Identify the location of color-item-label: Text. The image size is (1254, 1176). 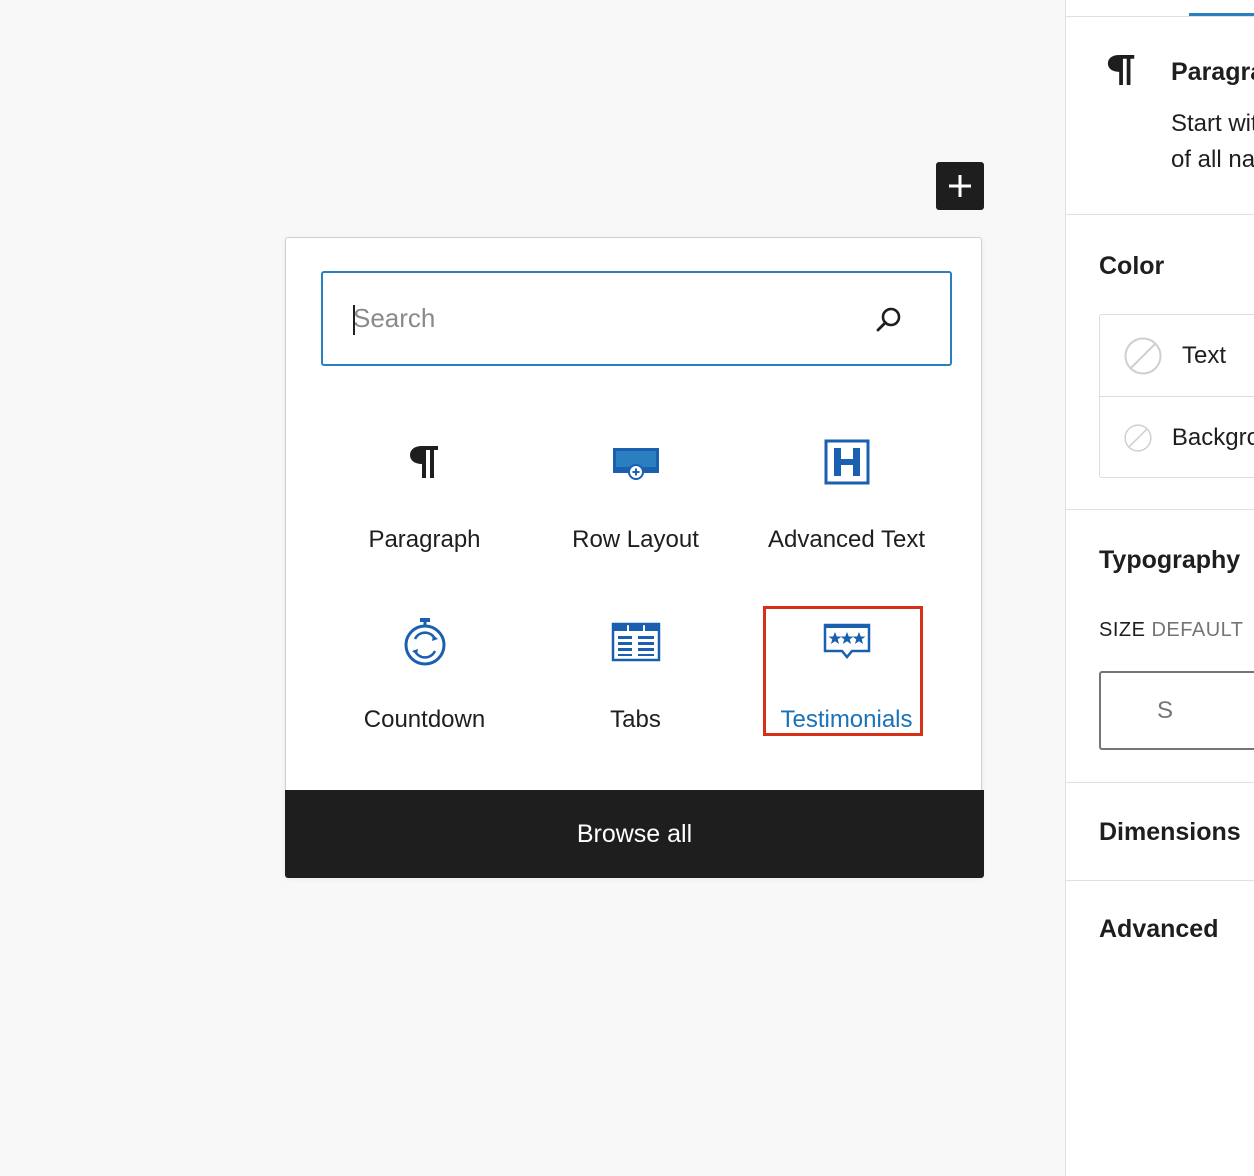
(1204, 355).